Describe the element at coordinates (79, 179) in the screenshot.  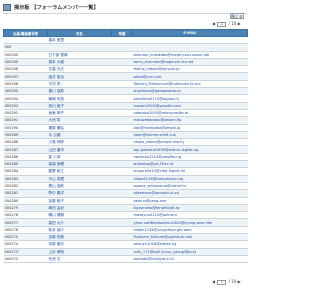
I see `member-name-link: 中山 真理` at that location.